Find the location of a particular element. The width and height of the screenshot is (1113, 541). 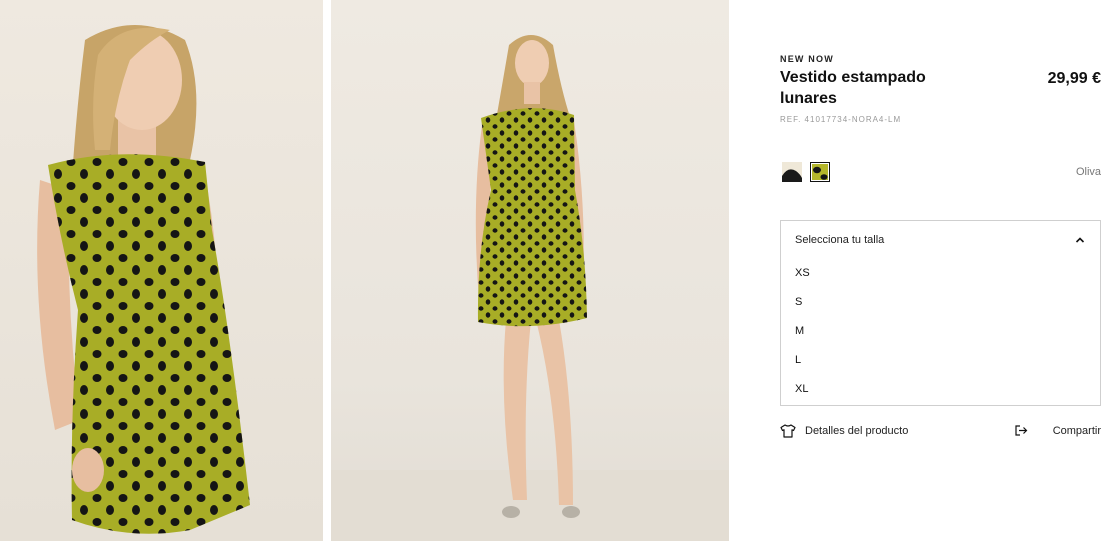

swatch-black-icon is located at coordinates (792, 172).